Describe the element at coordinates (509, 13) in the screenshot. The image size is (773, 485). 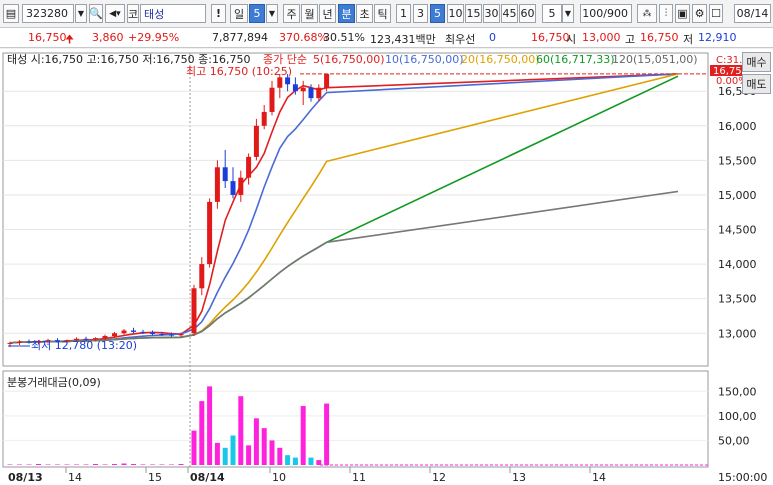
I see `interval-45-button: 45` at that location.